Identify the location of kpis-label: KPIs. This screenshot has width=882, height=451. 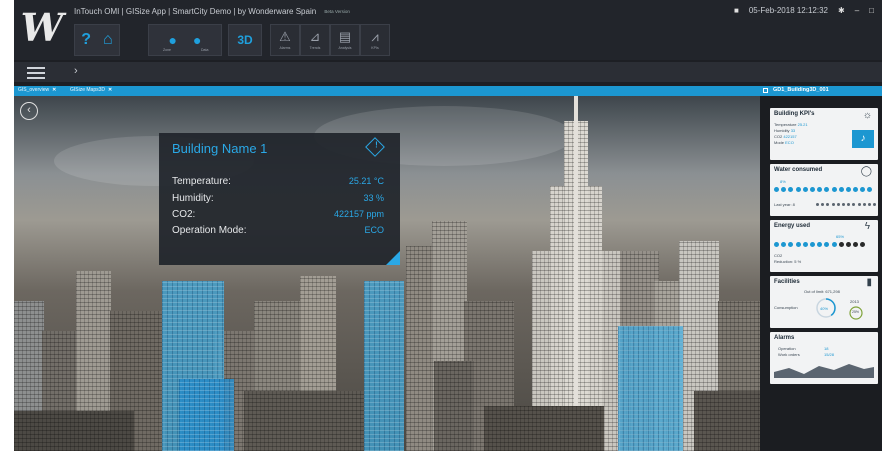
(375, 48).